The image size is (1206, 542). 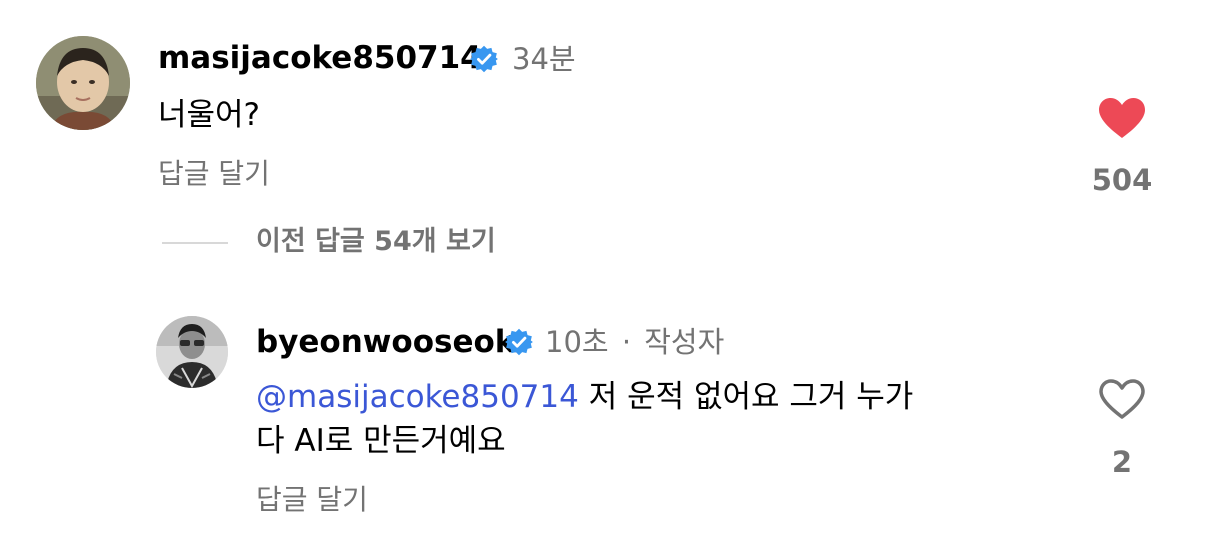 What do you see at coordinates (209, 115) in the screenshot?
I see `comment-text: 너울어?` at bounding box center [209, 115].